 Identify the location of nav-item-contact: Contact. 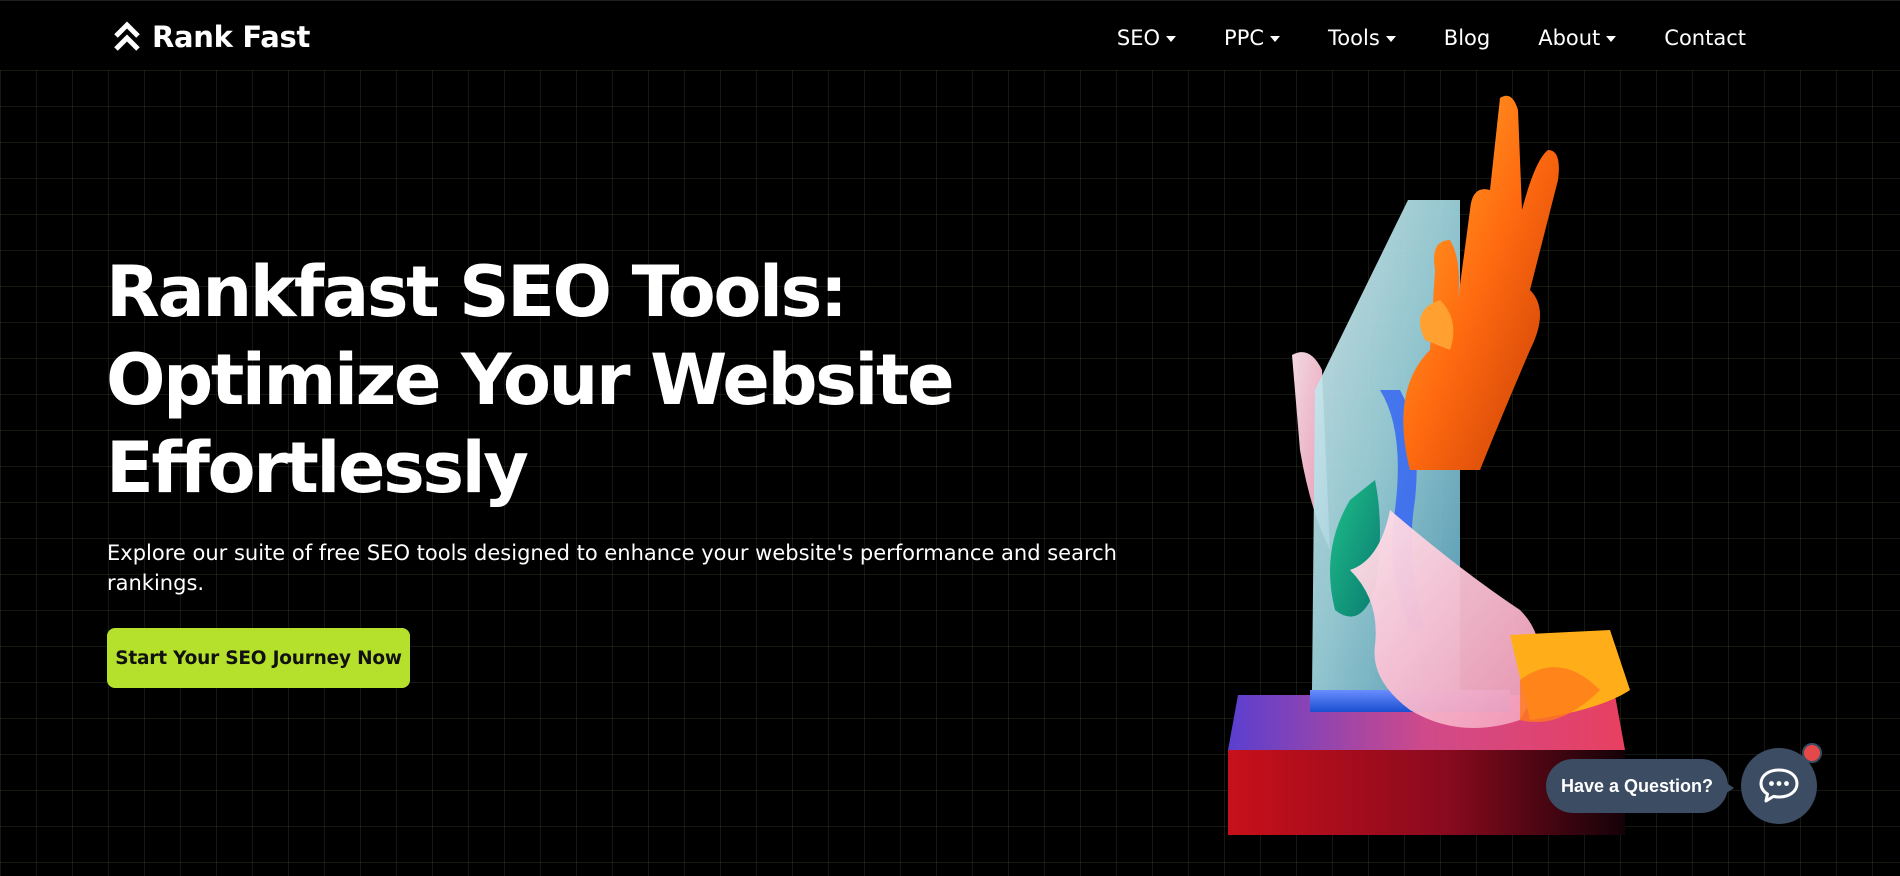
(1705, 38).